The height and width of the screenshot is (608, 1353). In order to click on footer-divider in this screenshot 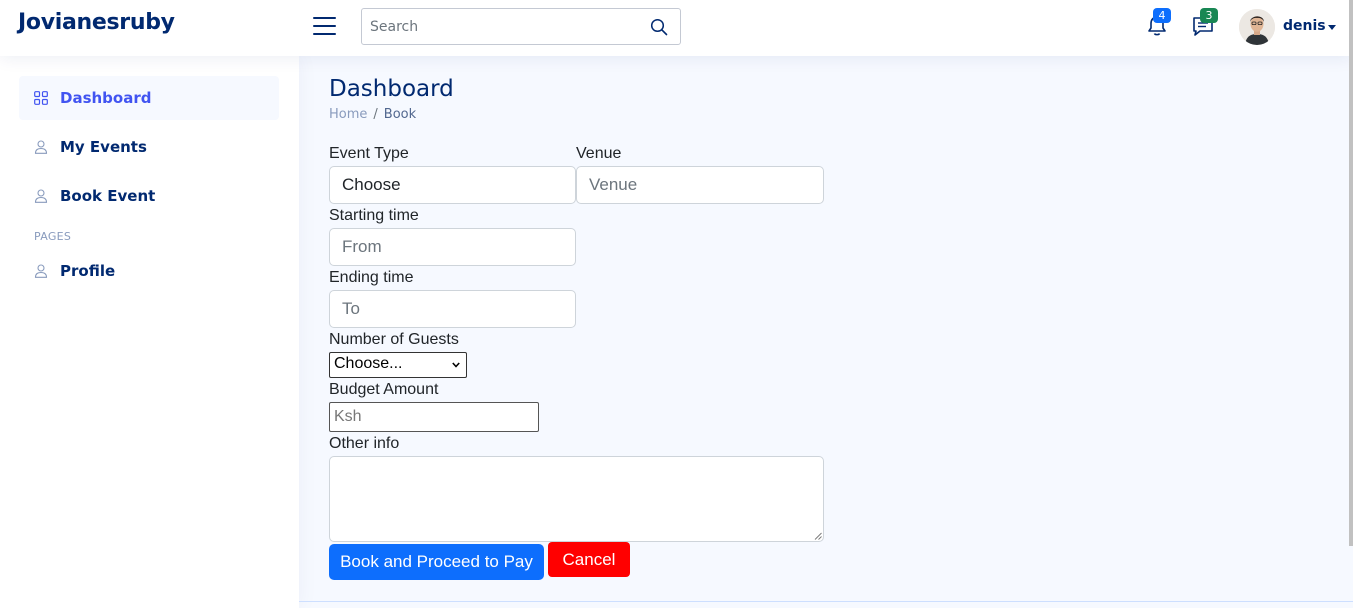, I will do `click(826, 601)`.